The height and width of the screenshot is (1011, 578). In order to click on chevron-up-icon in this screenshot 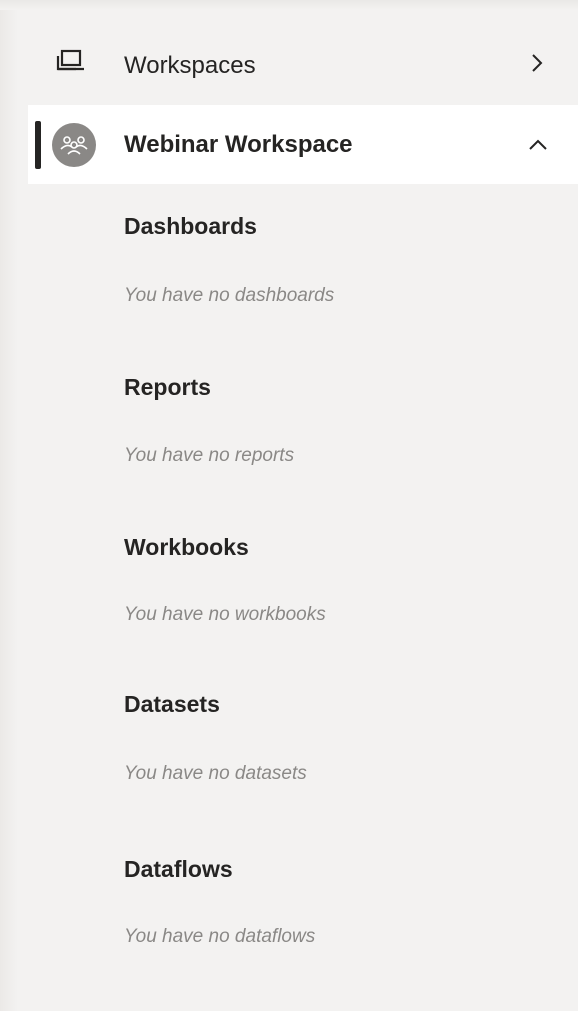, I will do `click(538, 144)`.